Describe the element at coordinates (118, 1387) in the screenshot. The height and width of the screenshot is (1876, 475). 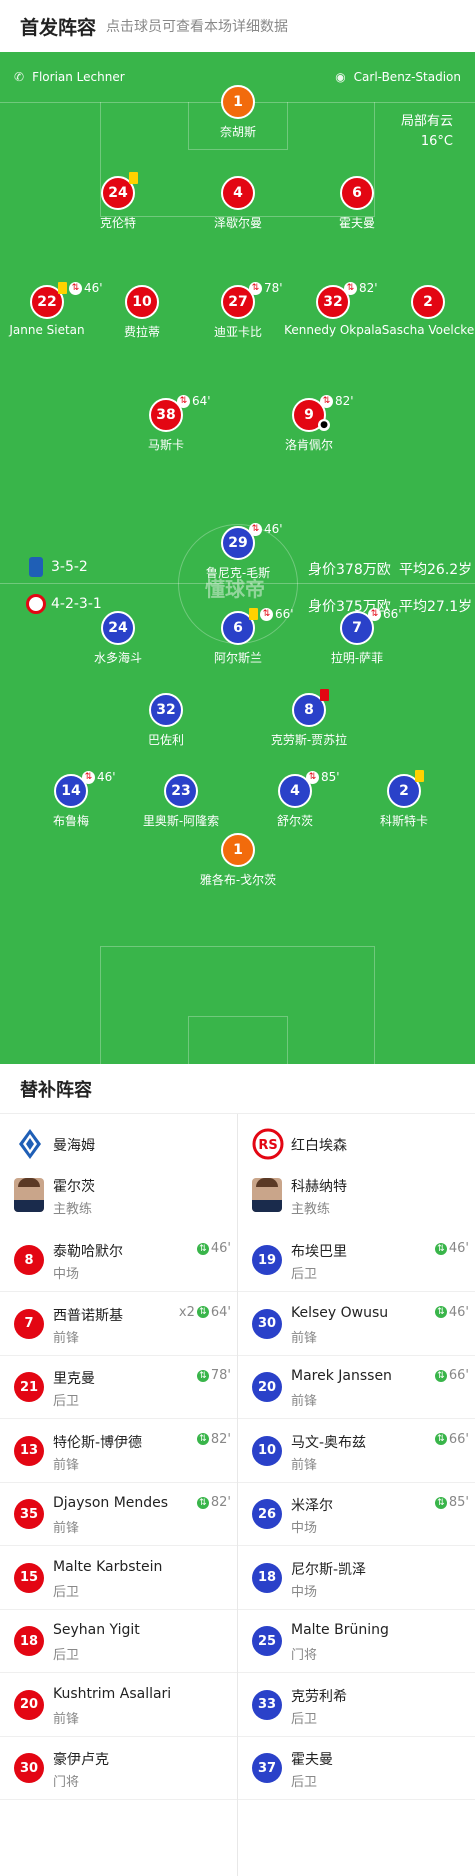
I see `home-sub-row: 21 里克曼 后卫 ⇅ 78'` at that location.